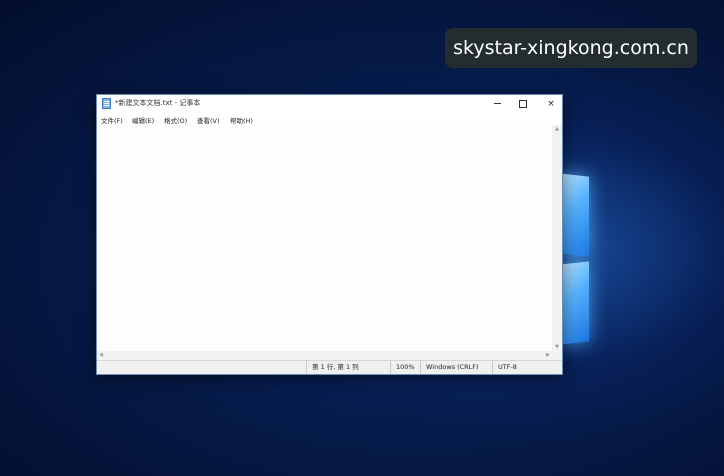 Image resolution: width=724 pixels, height=476 pixels. What do you see at coordinates (101, 355) in the screenshot?
I see `scroll-left-icon: ◀` at bounding box center [101, 355].